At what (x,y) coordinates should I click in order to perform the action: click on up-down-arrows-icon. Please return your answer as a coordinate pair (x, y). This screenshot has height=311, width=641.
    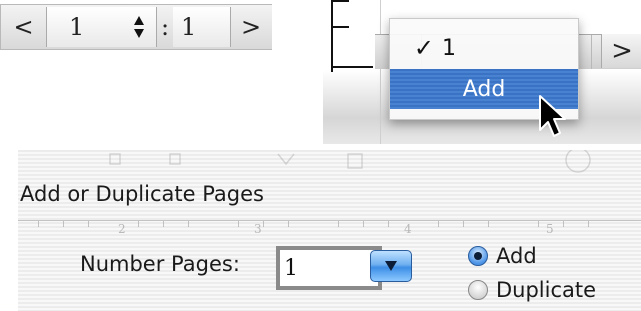
    Looking at the image, I should click on (139, 27).